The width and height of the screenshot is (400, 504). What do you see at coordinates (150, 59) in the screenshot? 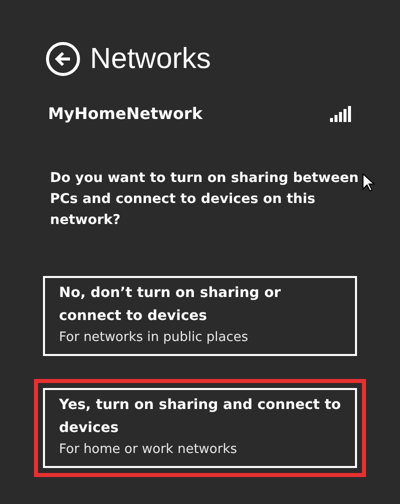
I see `page-title: Networks` at bounding box center [150, 59].